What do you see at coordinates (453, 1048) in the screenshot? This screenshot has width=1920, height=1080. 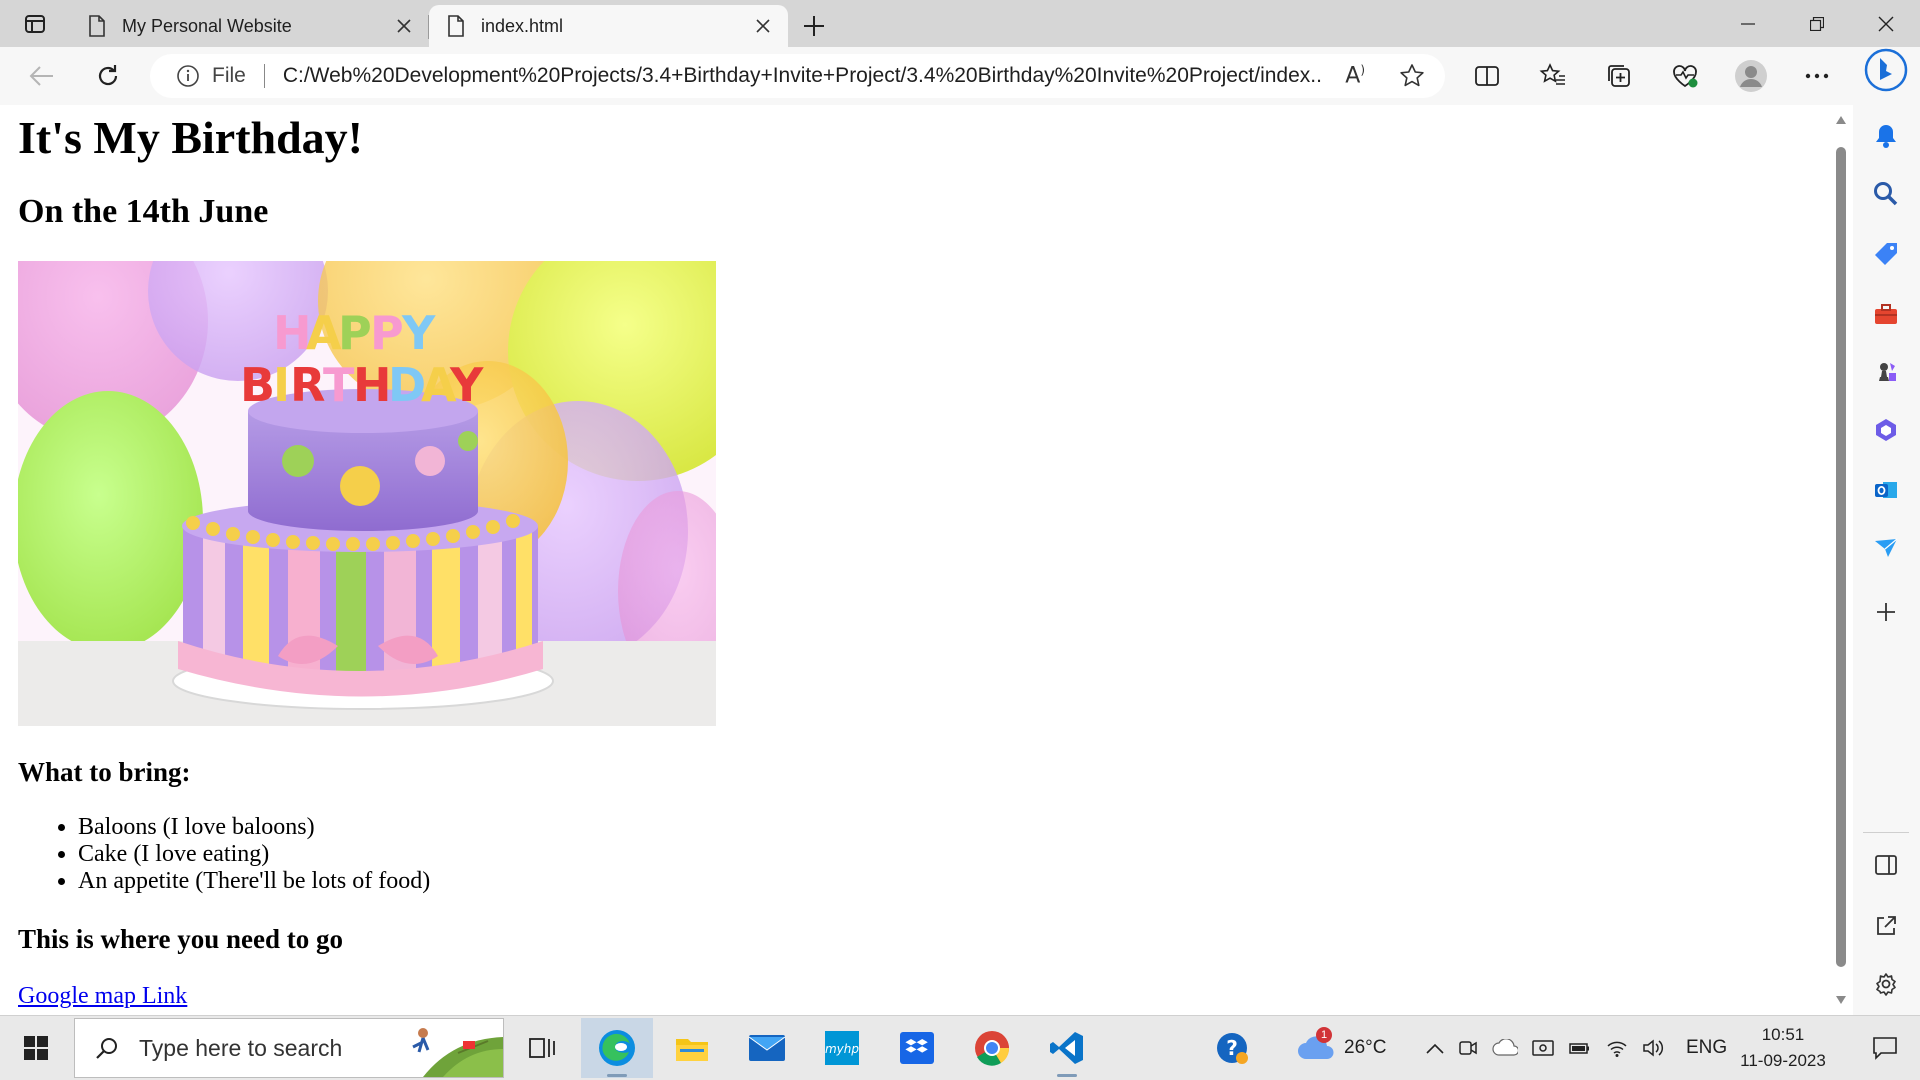 I see `search-highlight-image` at bounding box center [453, 1048].